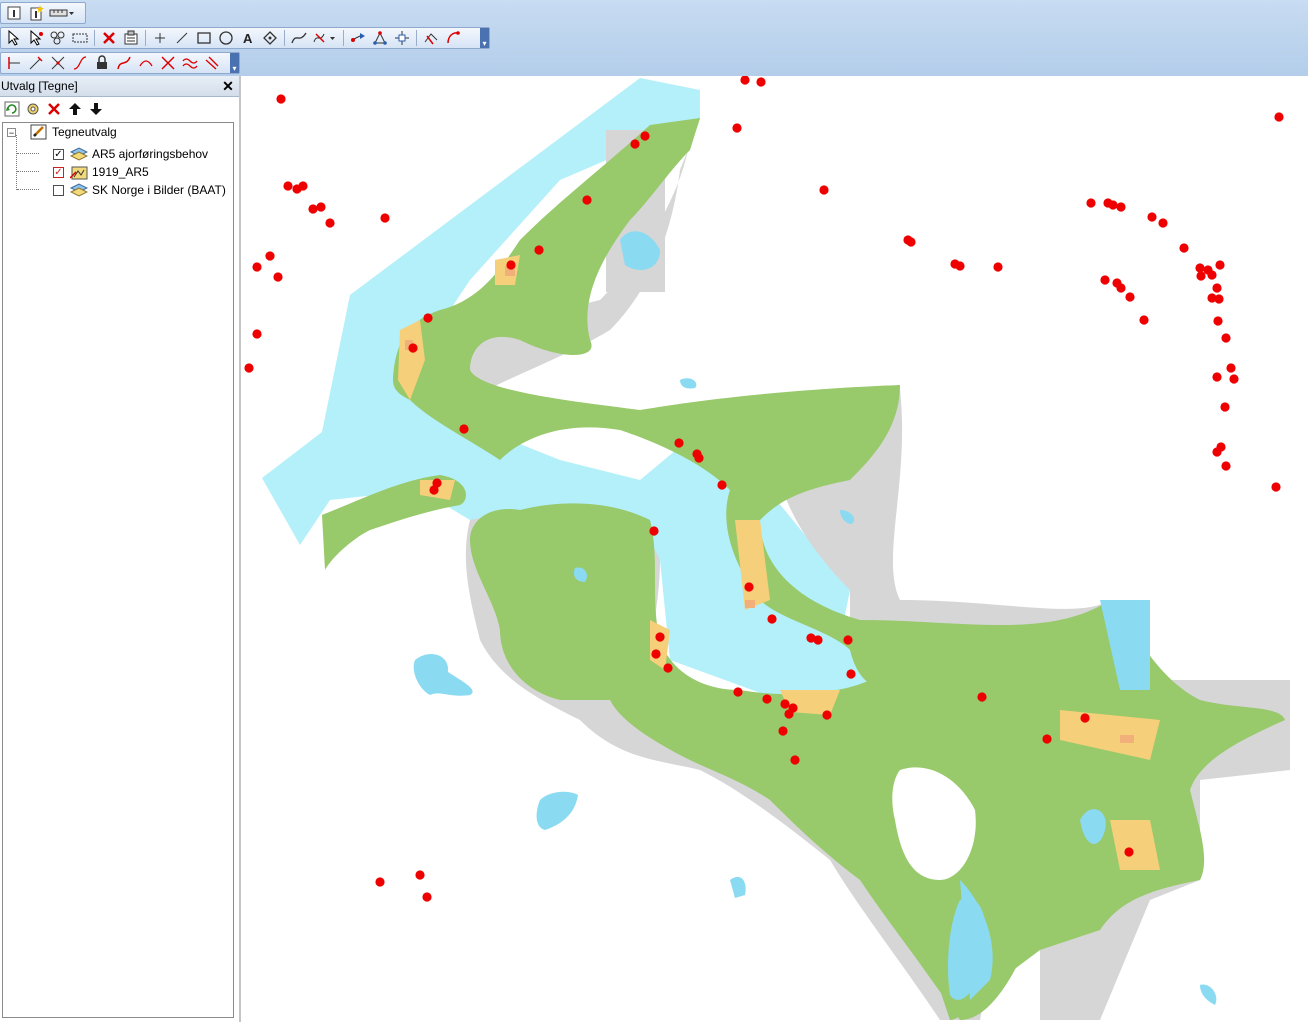 The image size is (1308, 1022). What do you see at coordinates (453, 38) in the screenshot?
I see `pen-tool-button` at bounding box center [453, 38].